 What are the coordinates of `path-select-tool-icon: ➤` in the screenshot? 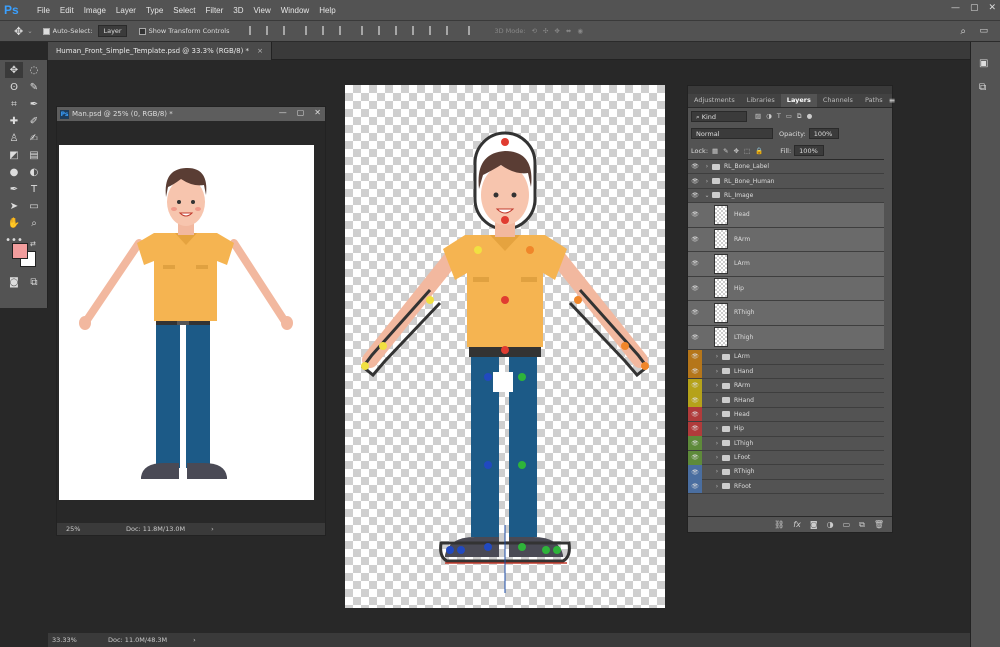 It's located at (14, 206).